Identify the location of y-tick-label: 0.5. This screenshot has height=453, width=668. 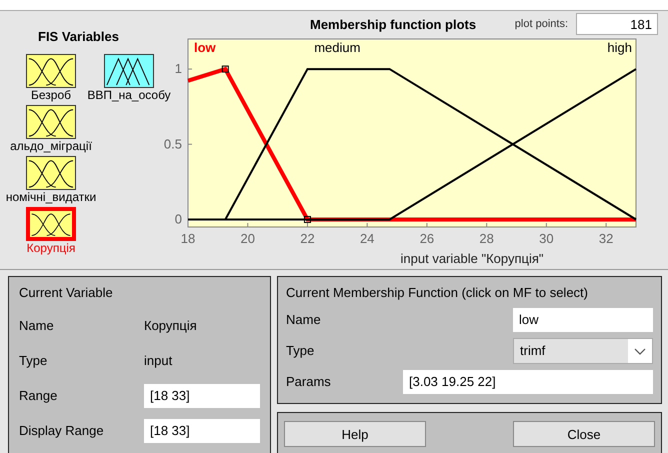
(173, 144).